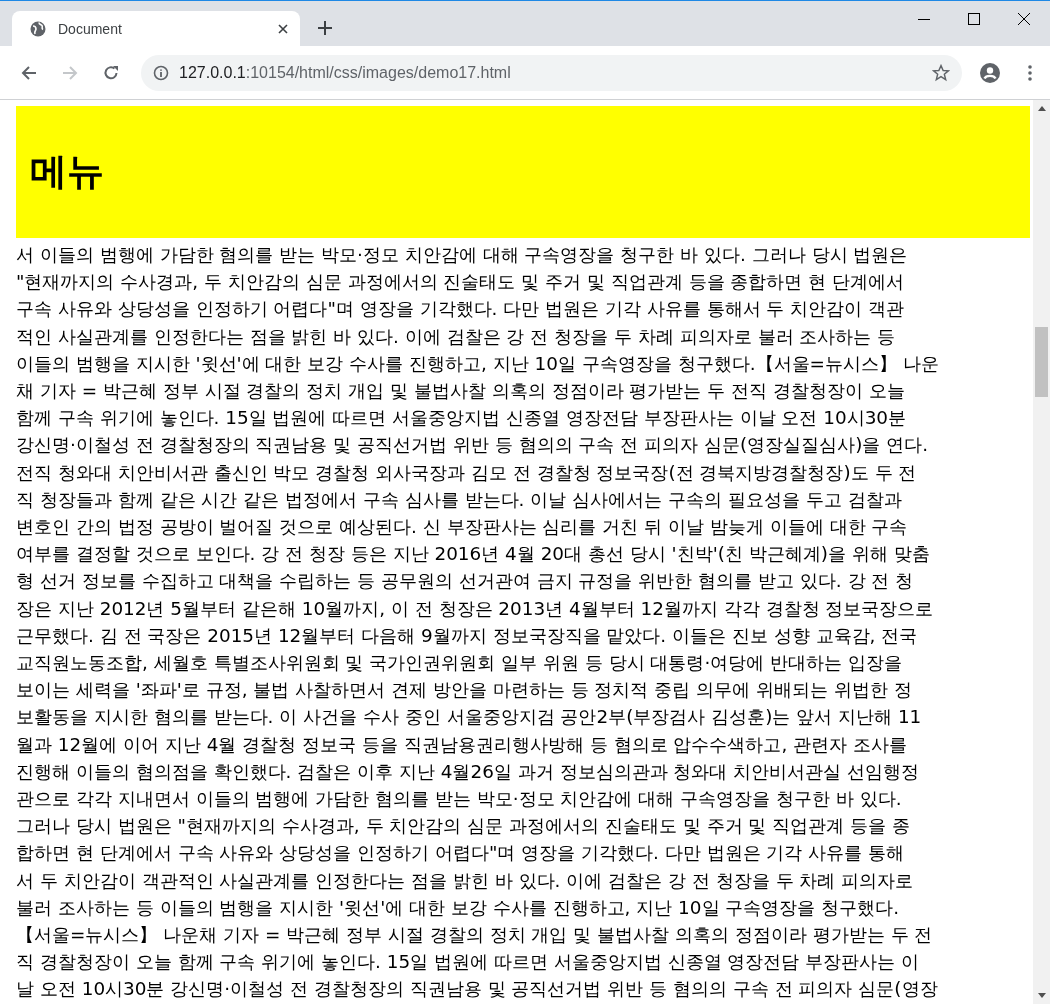 This screenshot has height=1004, width=1050. I want to click on globe-icon, so click(38, 28).